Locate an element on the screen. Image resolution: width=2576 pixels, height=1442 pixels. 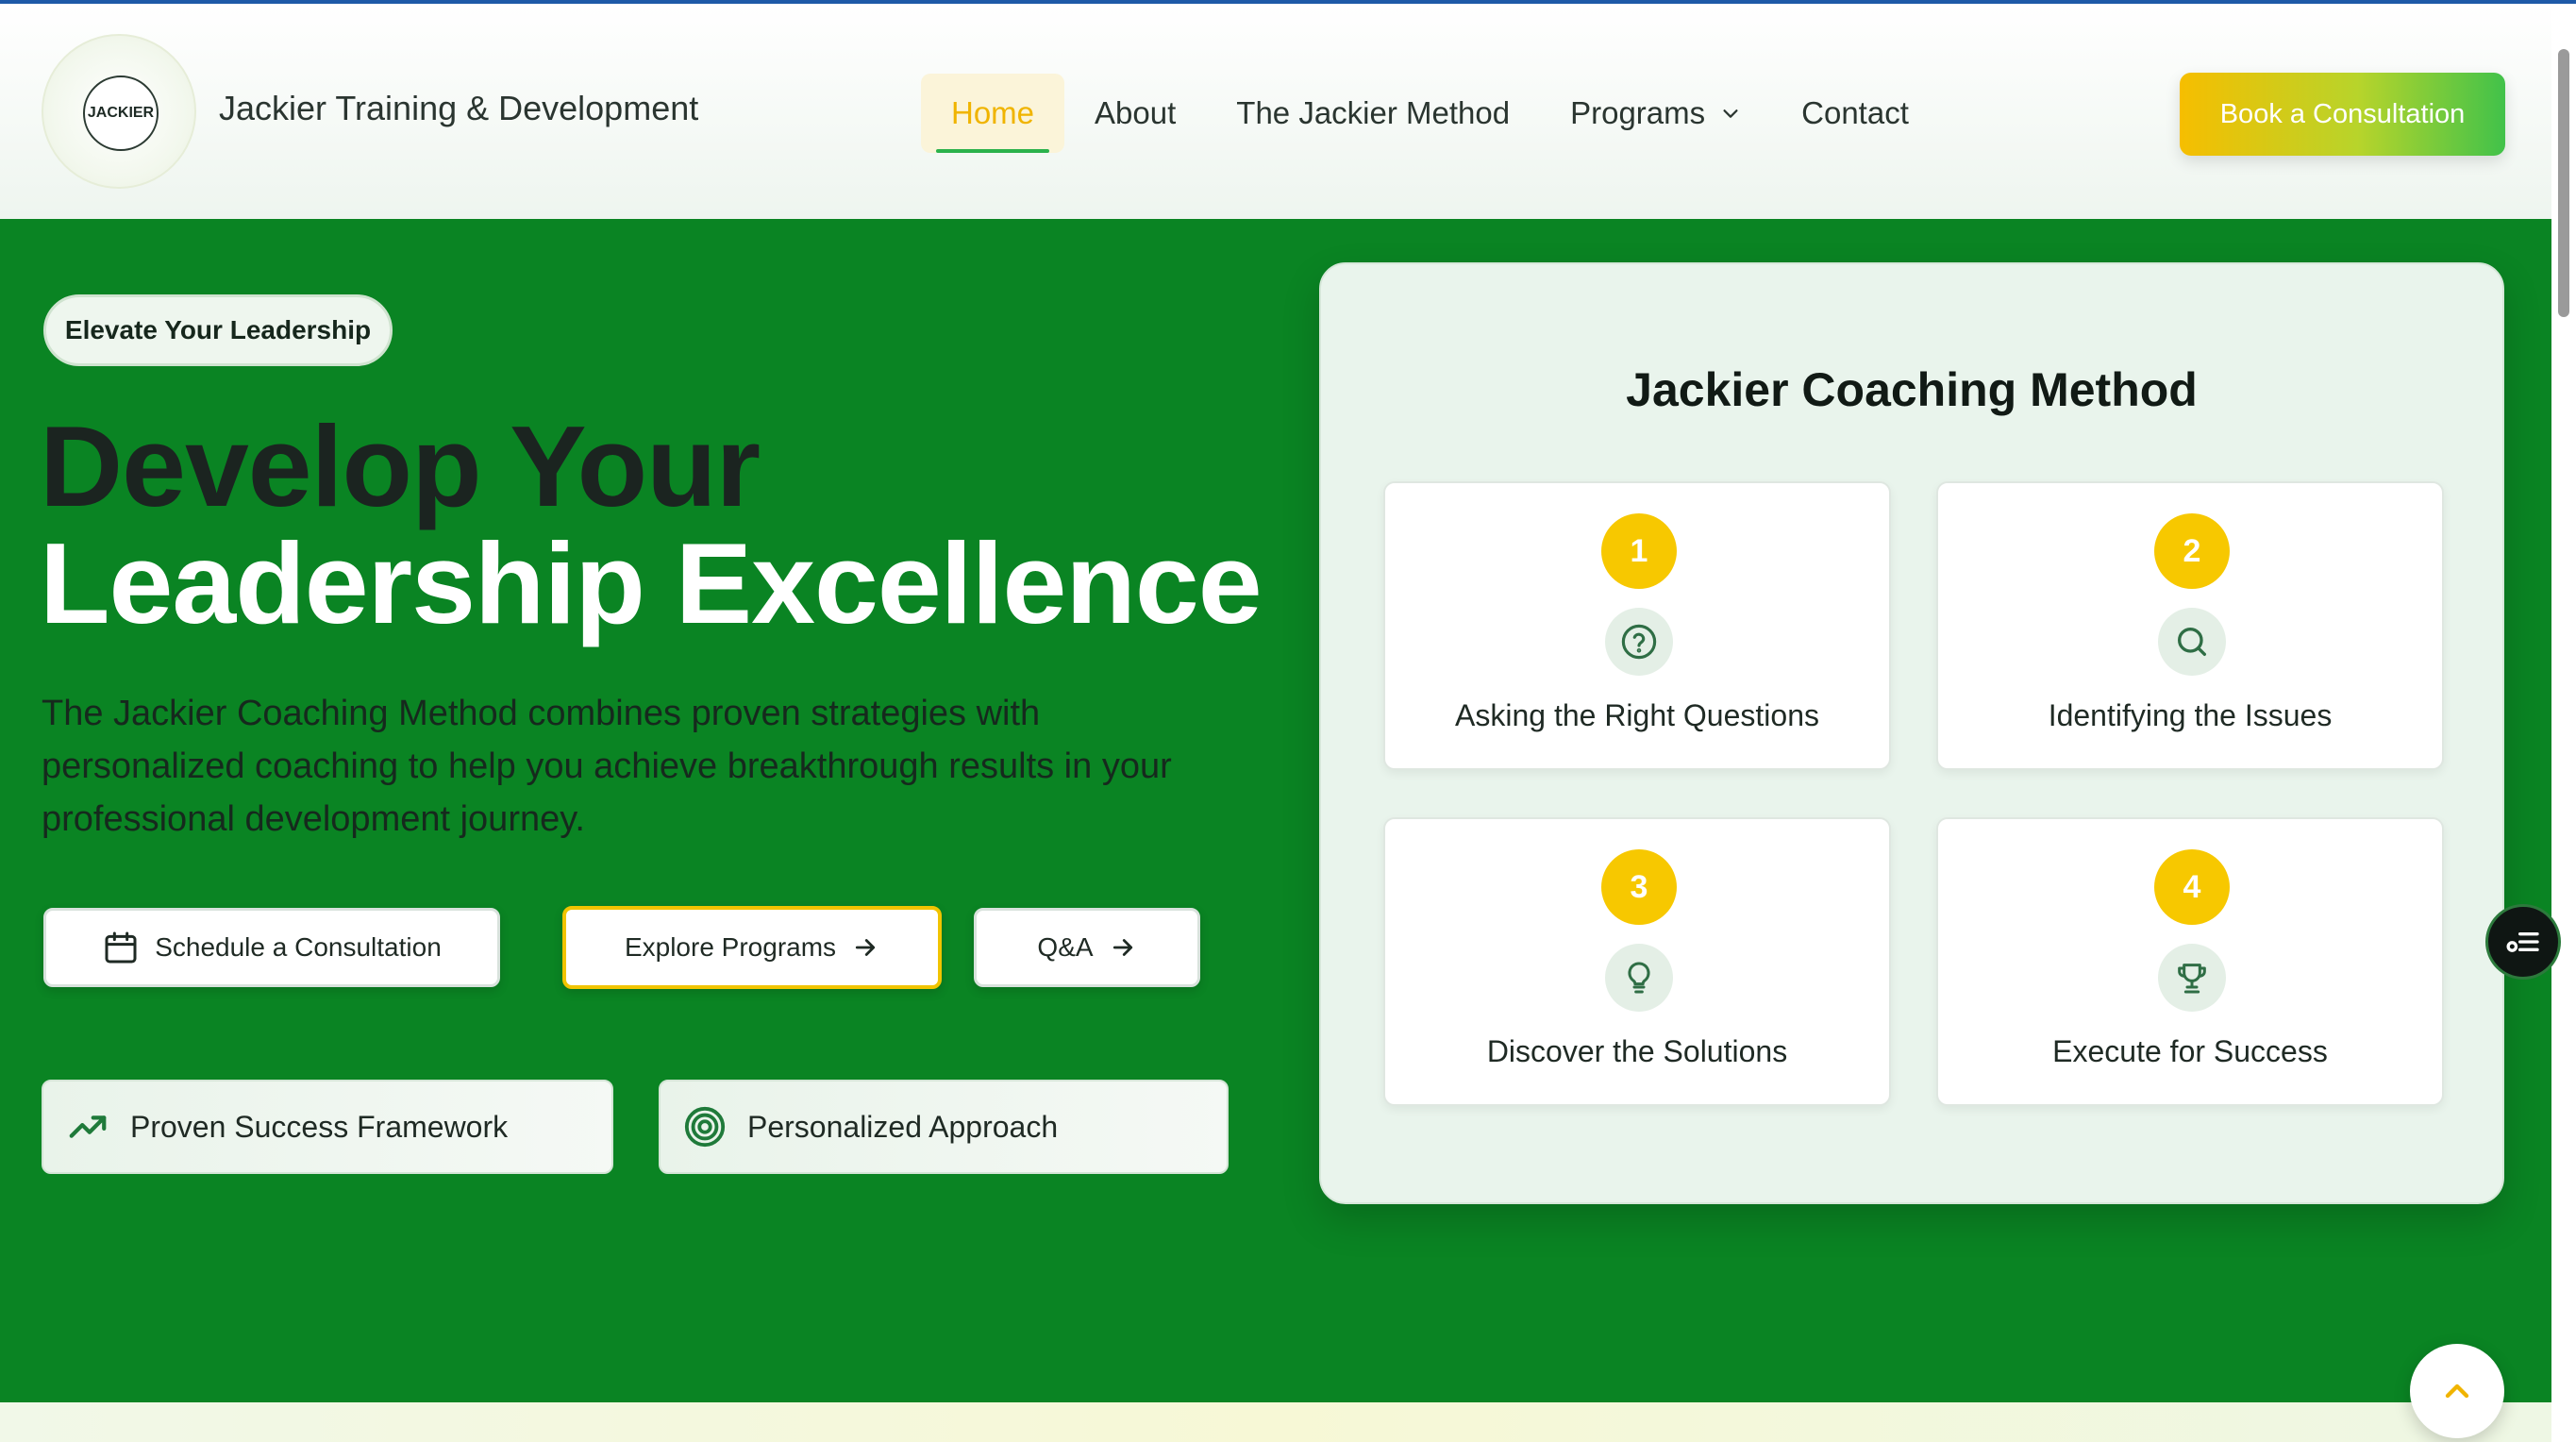
brand-name: Jackier Training & Development is located at coordinates (458, 108).